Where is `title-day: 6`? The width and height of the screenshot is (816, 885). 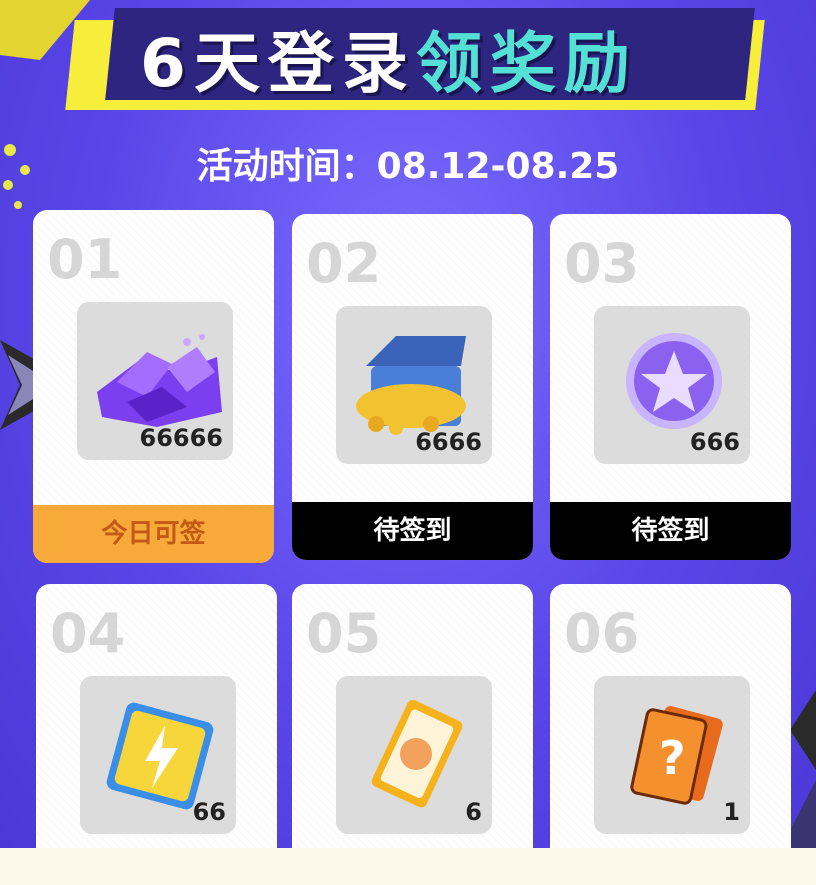 title-day: 6 is located at coordinates (167, 63).